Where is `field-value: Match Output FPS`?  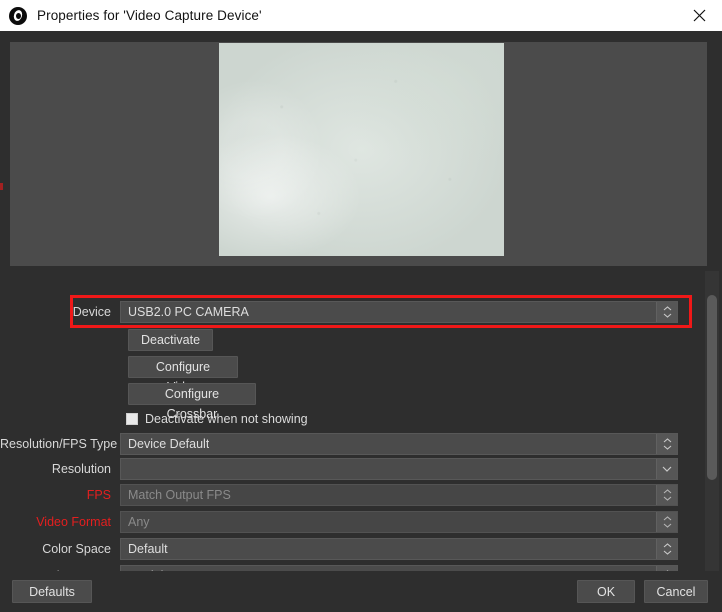 field-value: Match Output FPS is located at coordinates (179, 495).